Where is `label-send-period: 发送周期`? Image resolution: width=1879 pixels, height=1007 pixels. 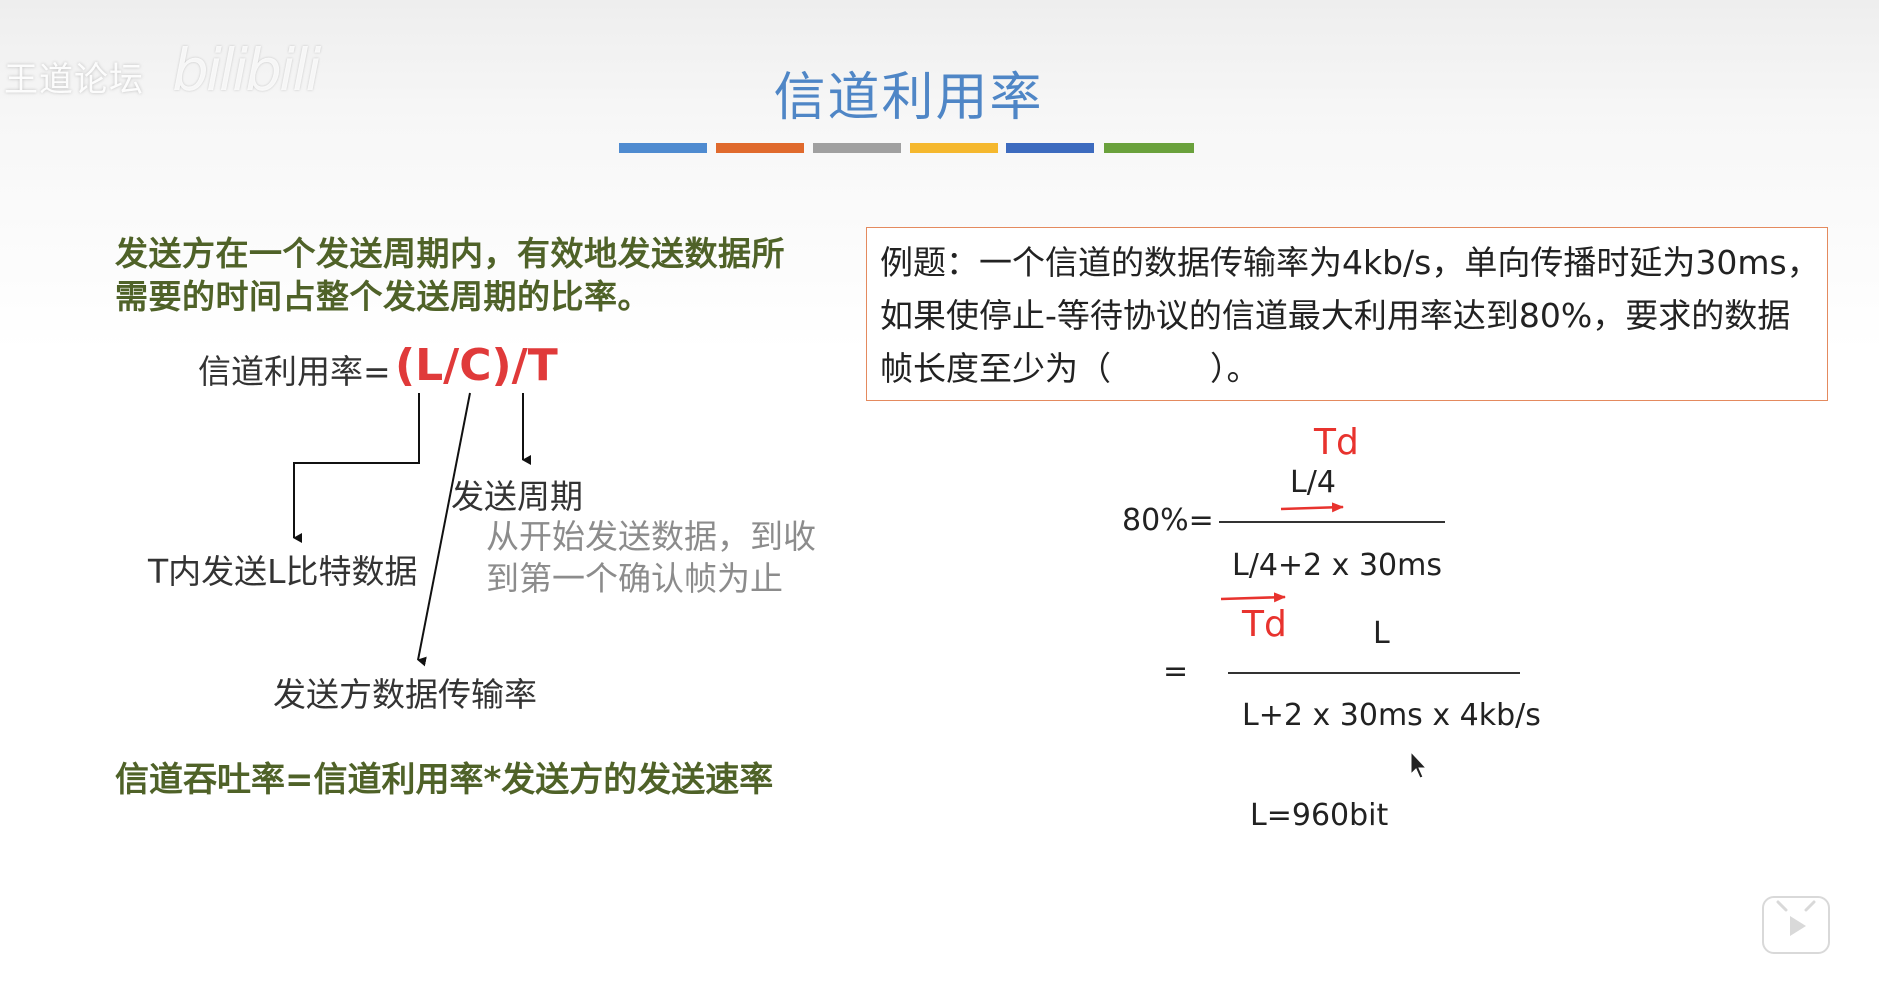
label-send-period: 发送周期 is located at coordinates (517, 496).